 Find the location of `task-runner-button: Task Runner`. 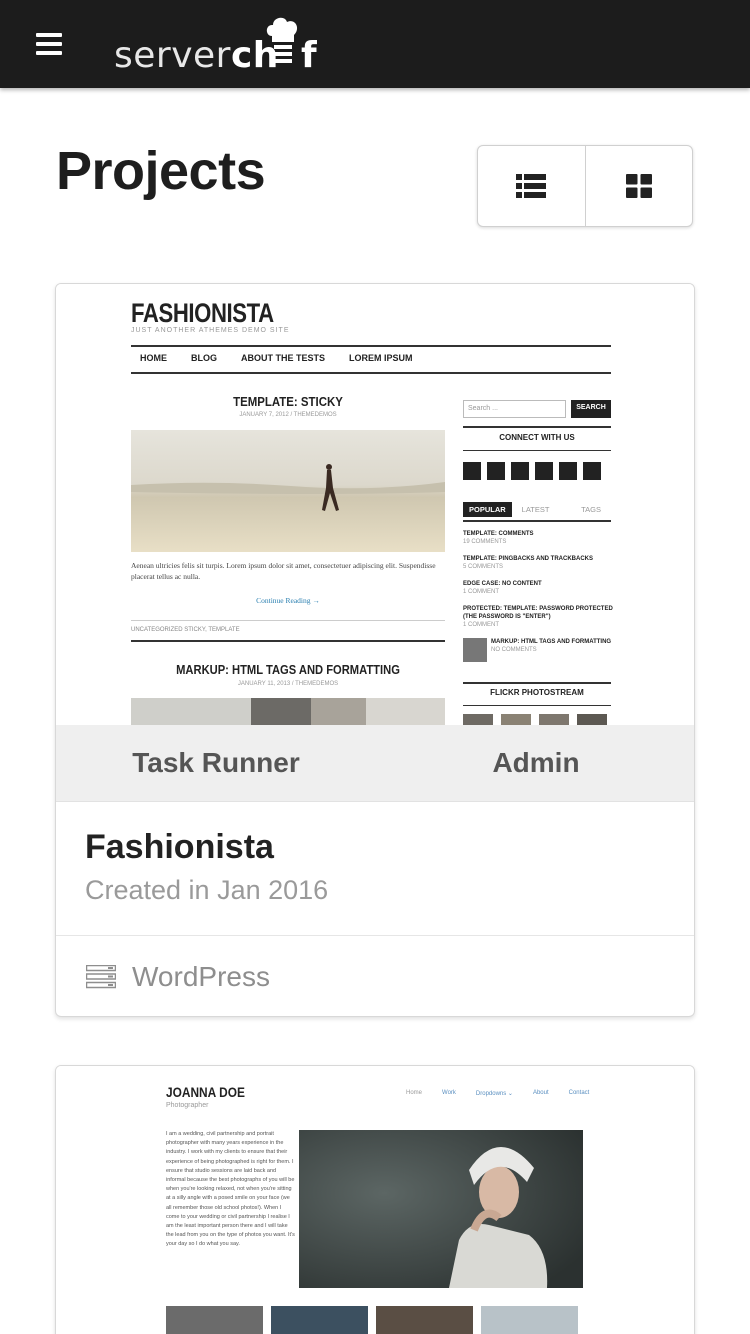

task-runner-button: Task Runner is located at coordinates (216, 763).